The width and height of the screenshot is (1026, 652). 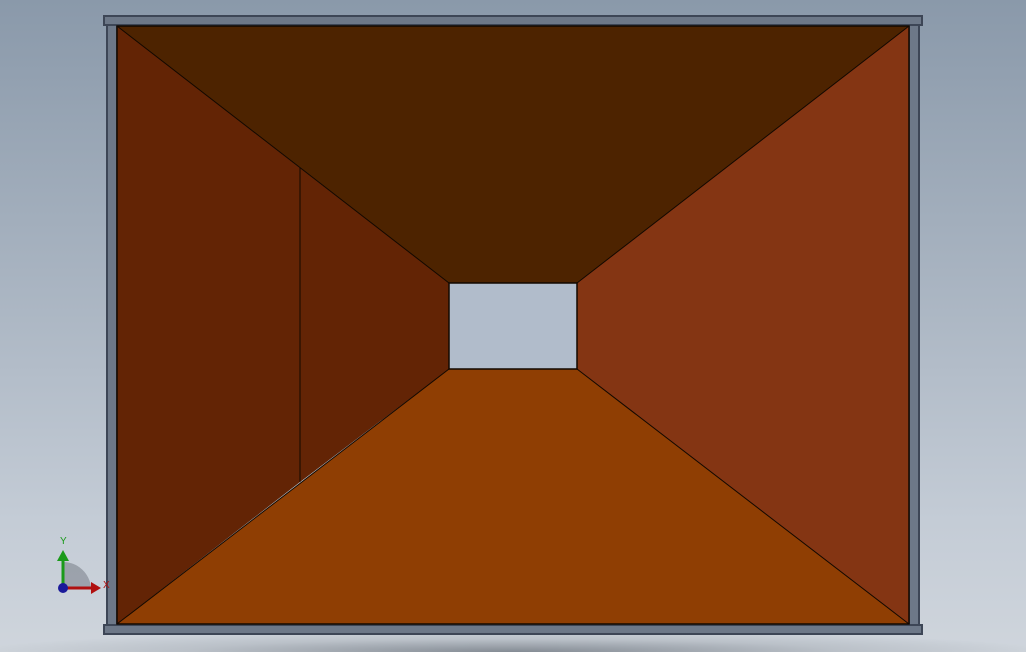 I want to click on frame-top-bar, so click(x=513, y=20).